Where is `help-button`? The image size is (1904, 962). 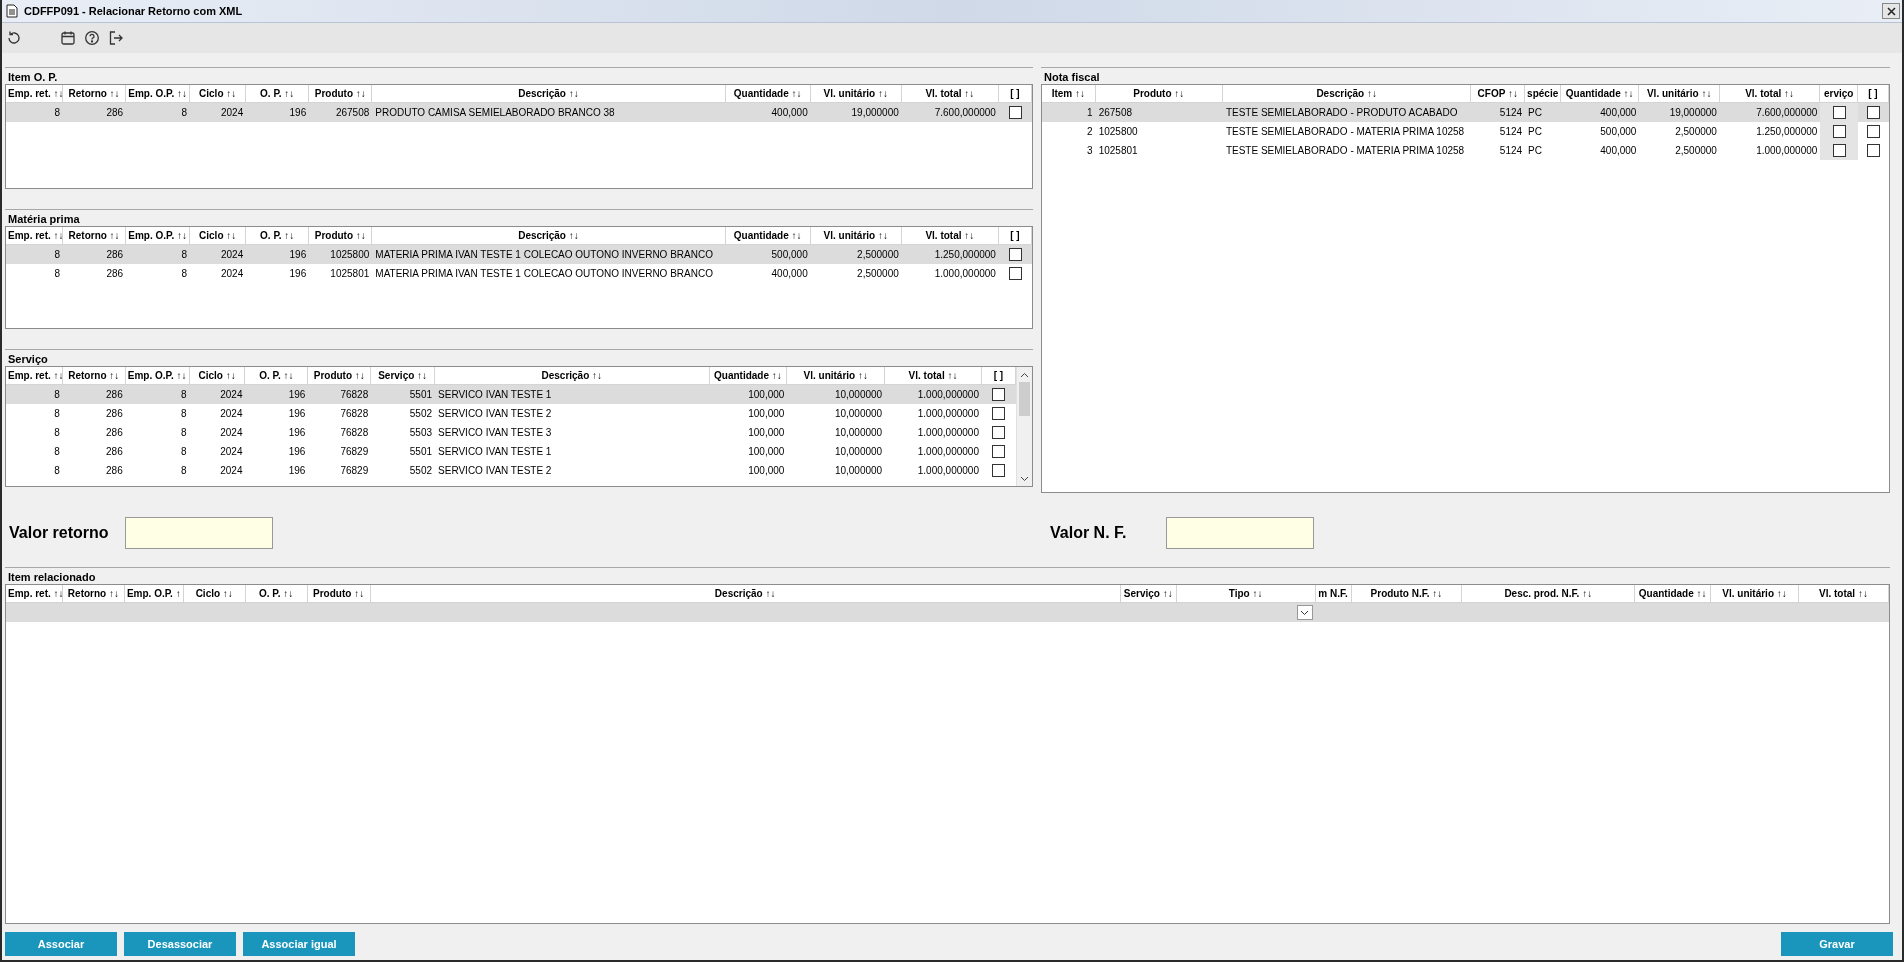 help-button is located at coordinates (92, 38).